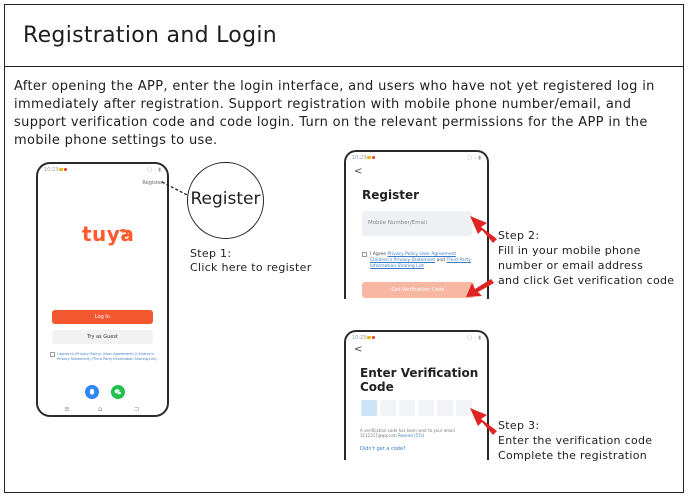 The width and height of the screenshot is (688, 497). Describe the element at coordinates (102, 317) in the screenshot. I see `log-in-button: Log In` at that location.